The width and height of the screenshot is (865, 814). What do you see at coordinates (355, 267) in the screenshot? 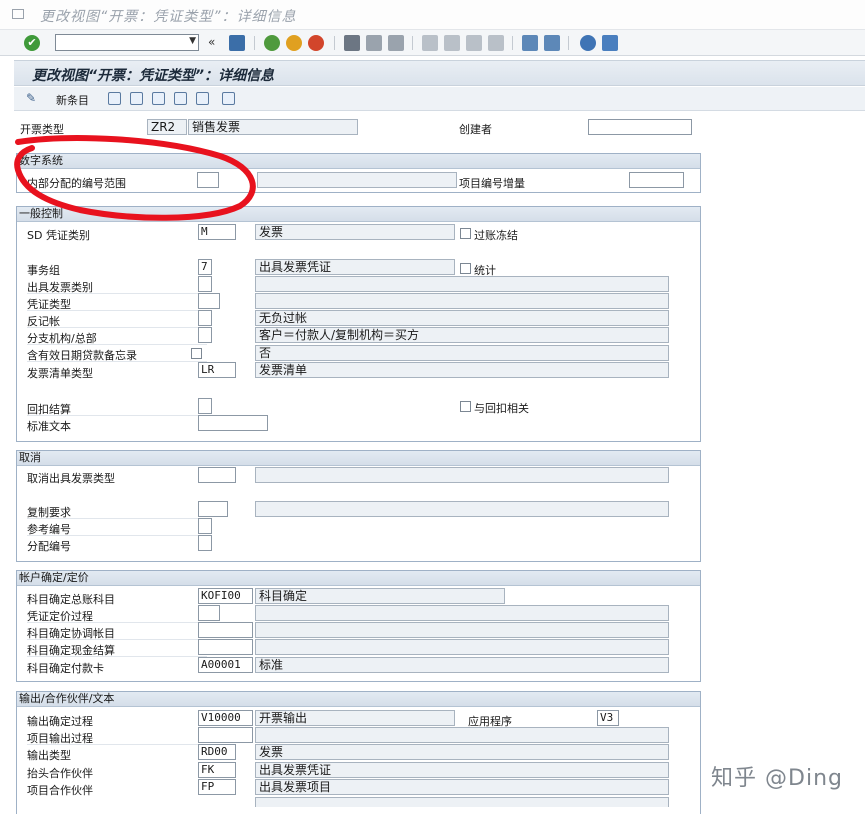
I see `transaction-group-description: 出具发票凭证` at bounding box center [355, 267].